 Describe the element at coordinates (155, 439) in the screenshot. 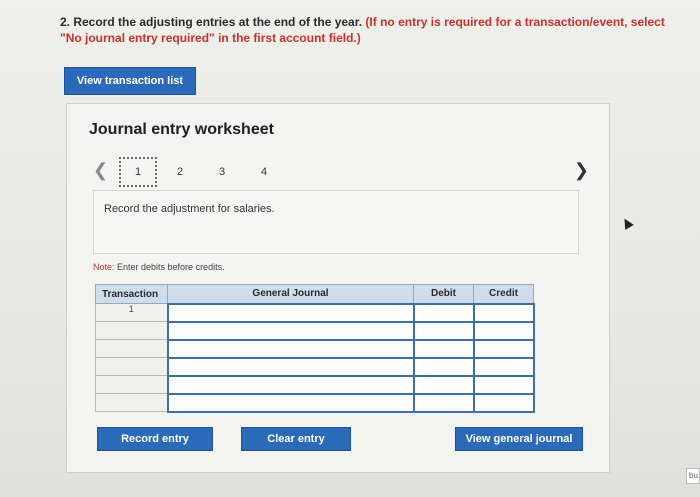

I see `record-entry-button: Record entry` at that location.